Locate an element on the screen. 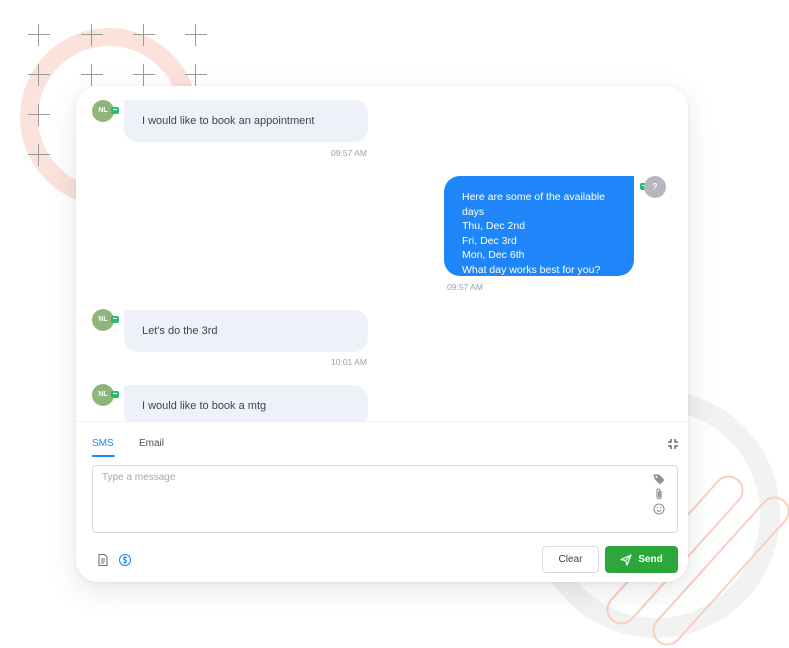  template-icon is located at coordinates (103, 560).